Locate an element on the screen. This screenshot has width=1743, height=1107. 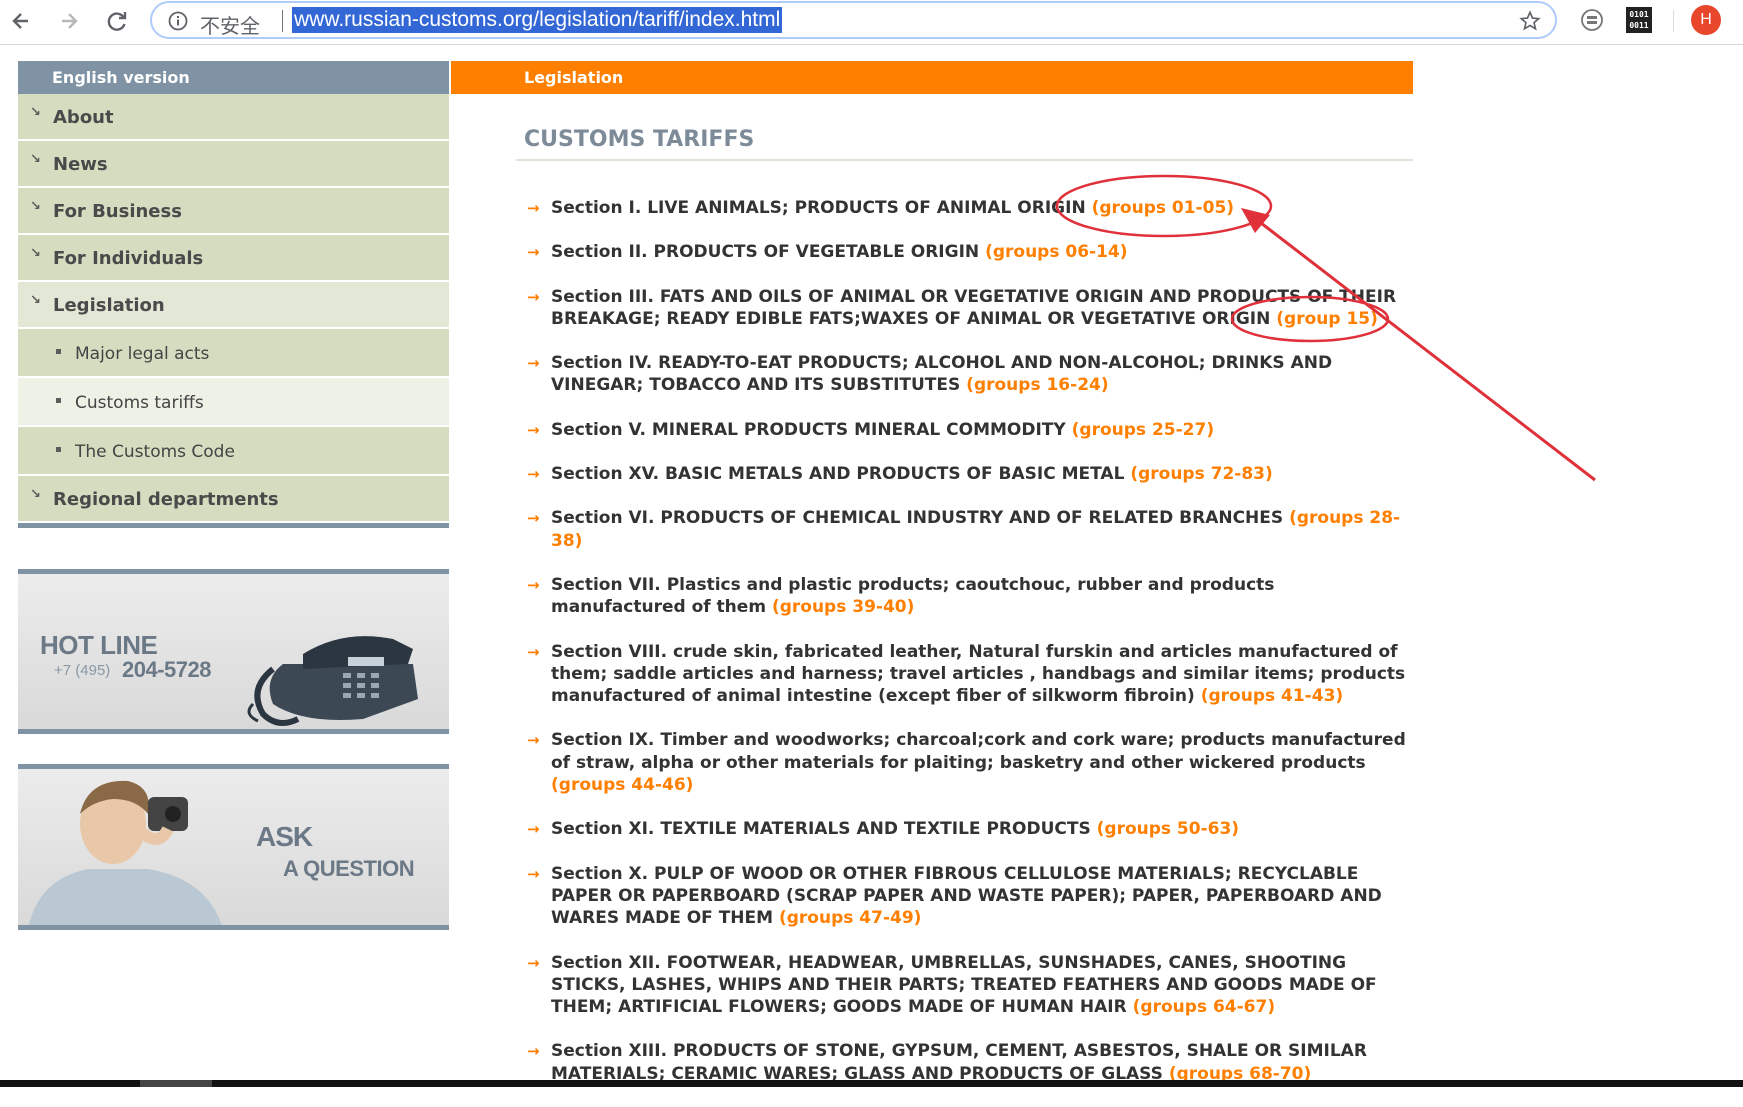
sidebar-item-label: For Individuals is located at coordinates (128, 258).